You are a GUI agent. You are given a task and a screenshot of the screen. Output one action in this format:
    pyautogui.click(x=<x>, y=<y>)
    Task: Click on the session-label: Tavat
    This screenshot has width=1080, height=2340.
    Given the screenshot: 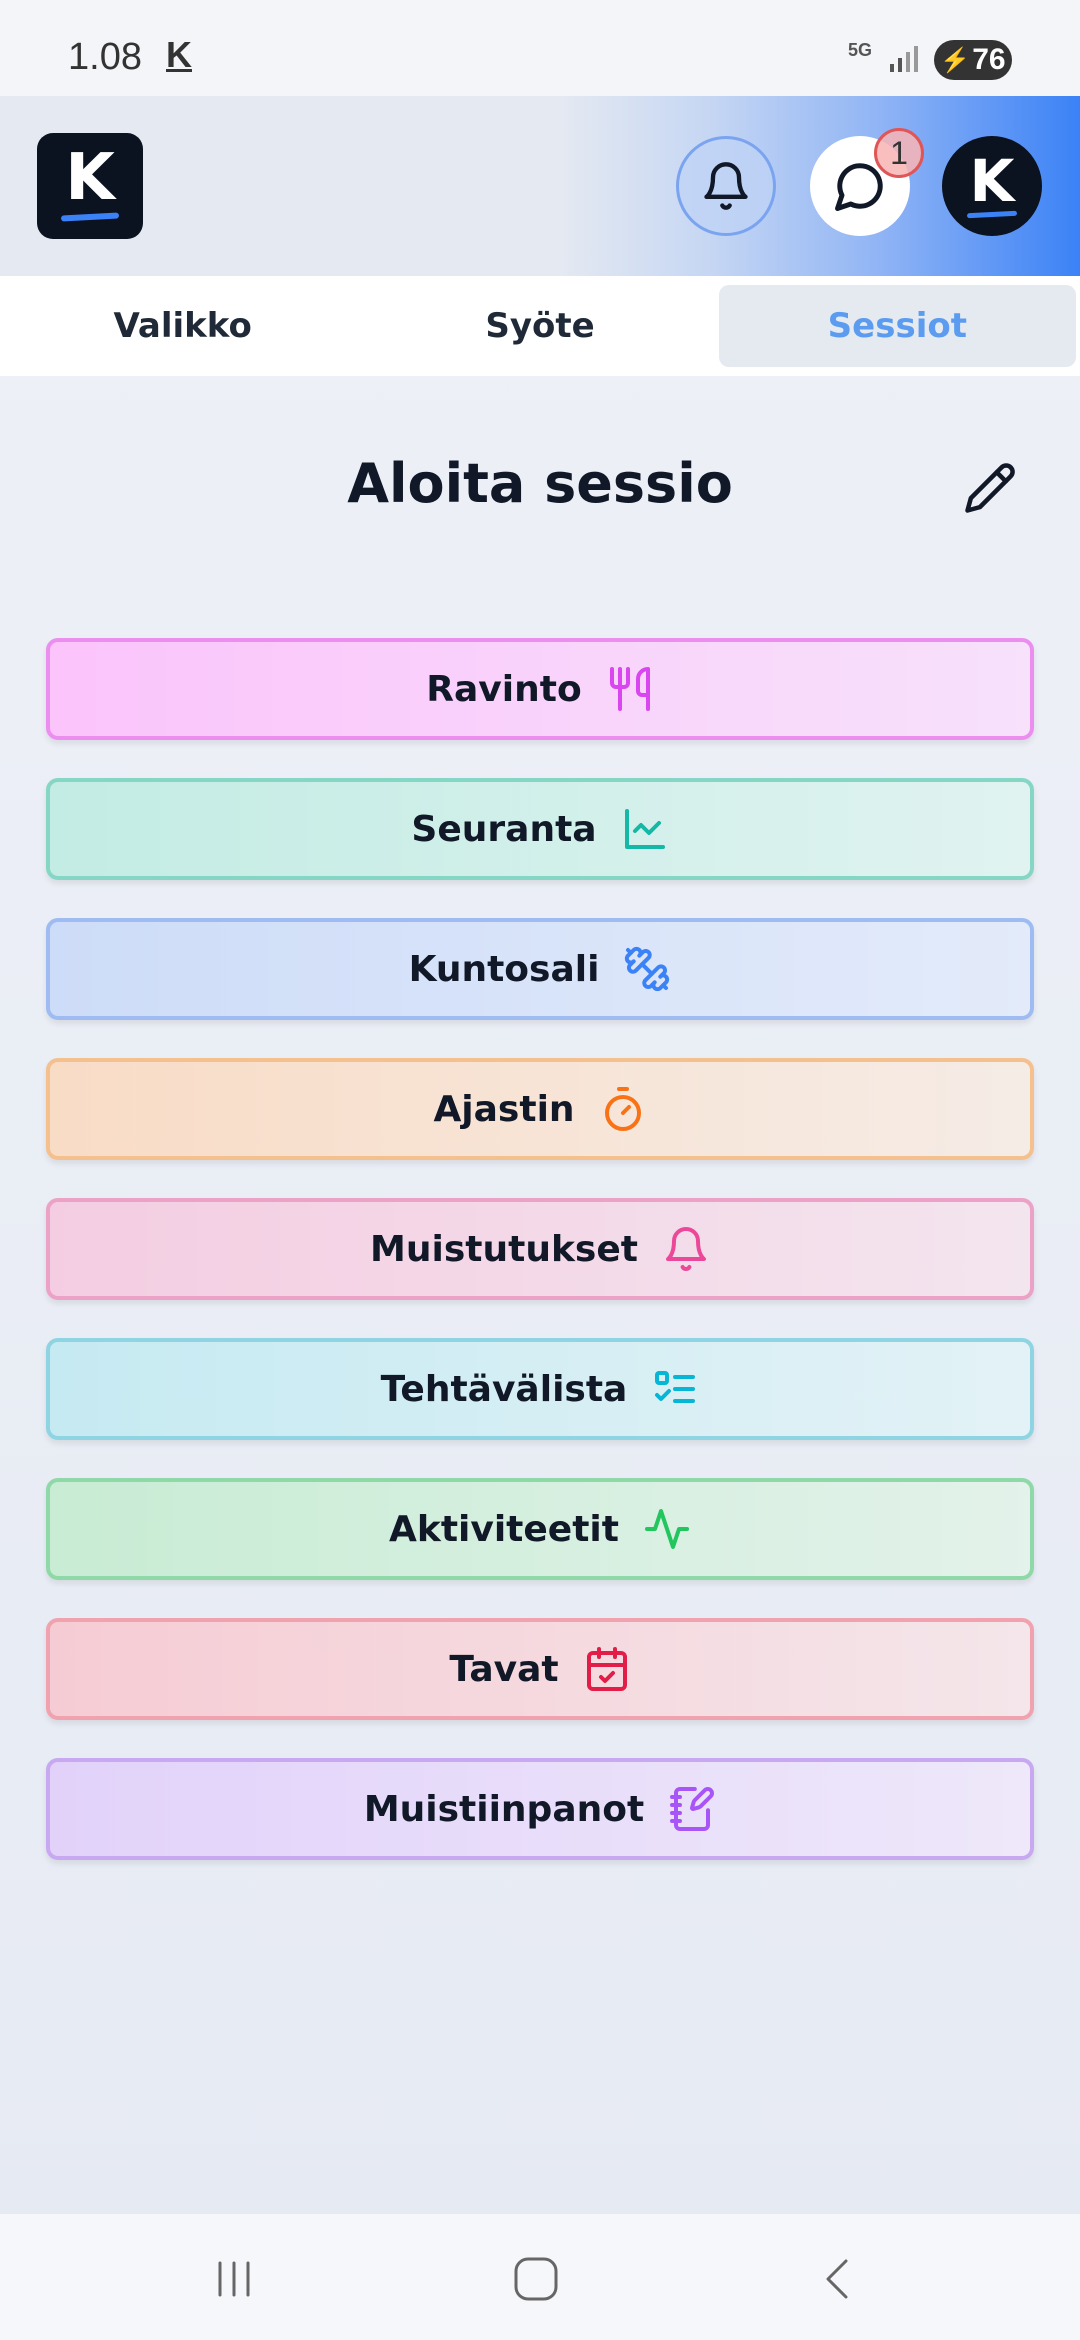 What is the action you would take?
    pyautogui.click(x=504, y=1669)
    